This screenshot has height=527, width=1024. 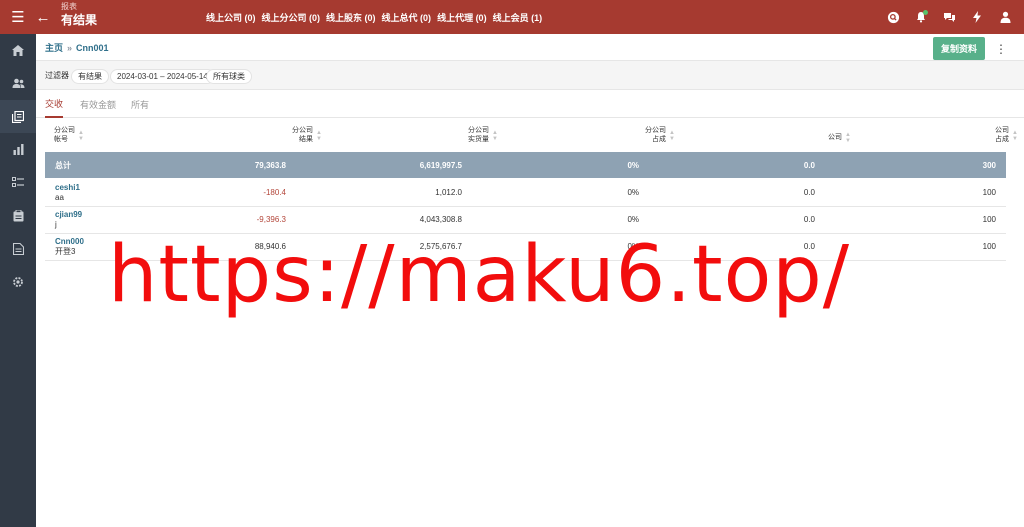 I want to click on account-name: j, so click(x=56, y=224).